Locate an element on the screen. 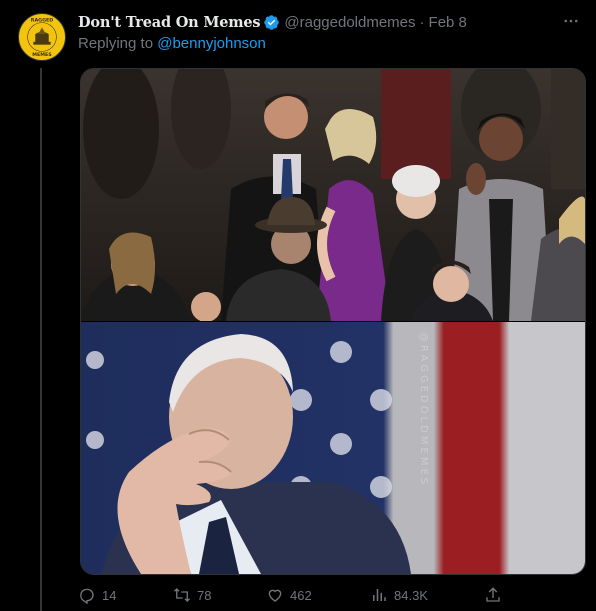 This screenshot has width=596, height=611. like-button: 462 is located at coordinates (289, 595).